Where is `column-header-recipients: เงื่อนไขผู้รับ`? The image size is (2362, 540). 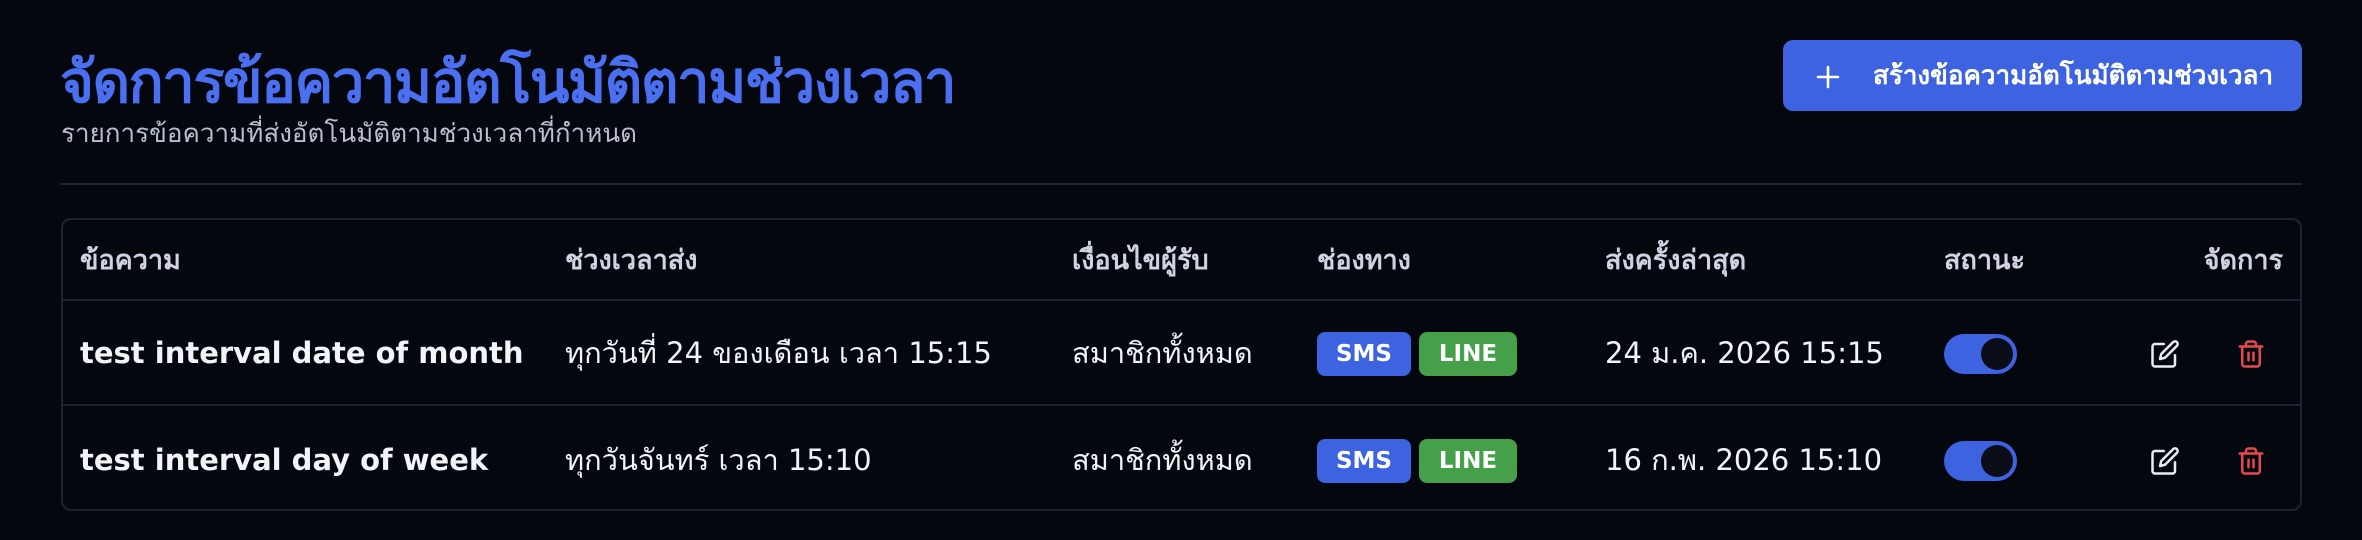 column-header-recipients: เงื่อนไขผู้รับ is located at coordinates (1140, 260).